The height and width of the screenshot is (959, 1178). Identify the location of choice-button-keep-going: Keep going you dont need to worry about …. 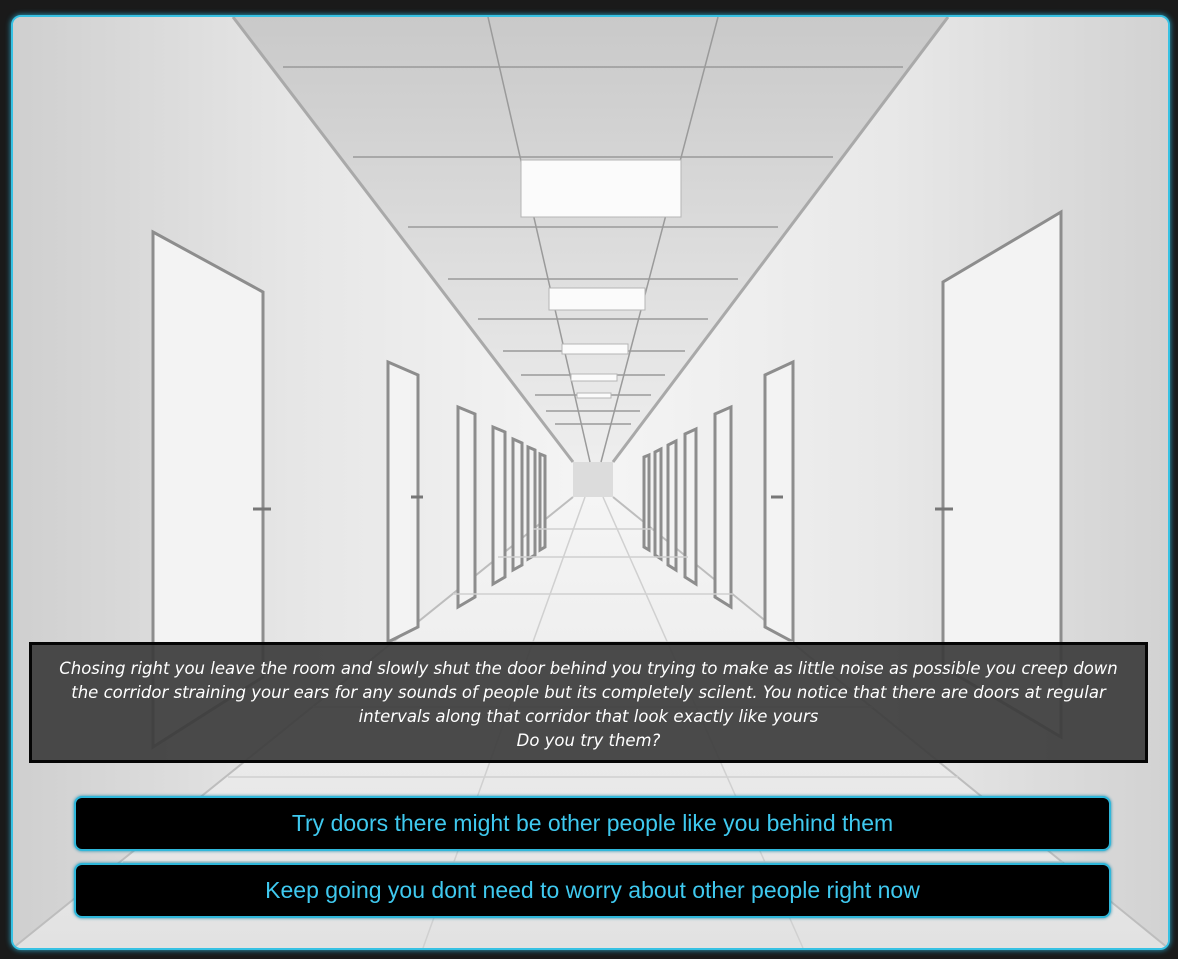
(592, 890).